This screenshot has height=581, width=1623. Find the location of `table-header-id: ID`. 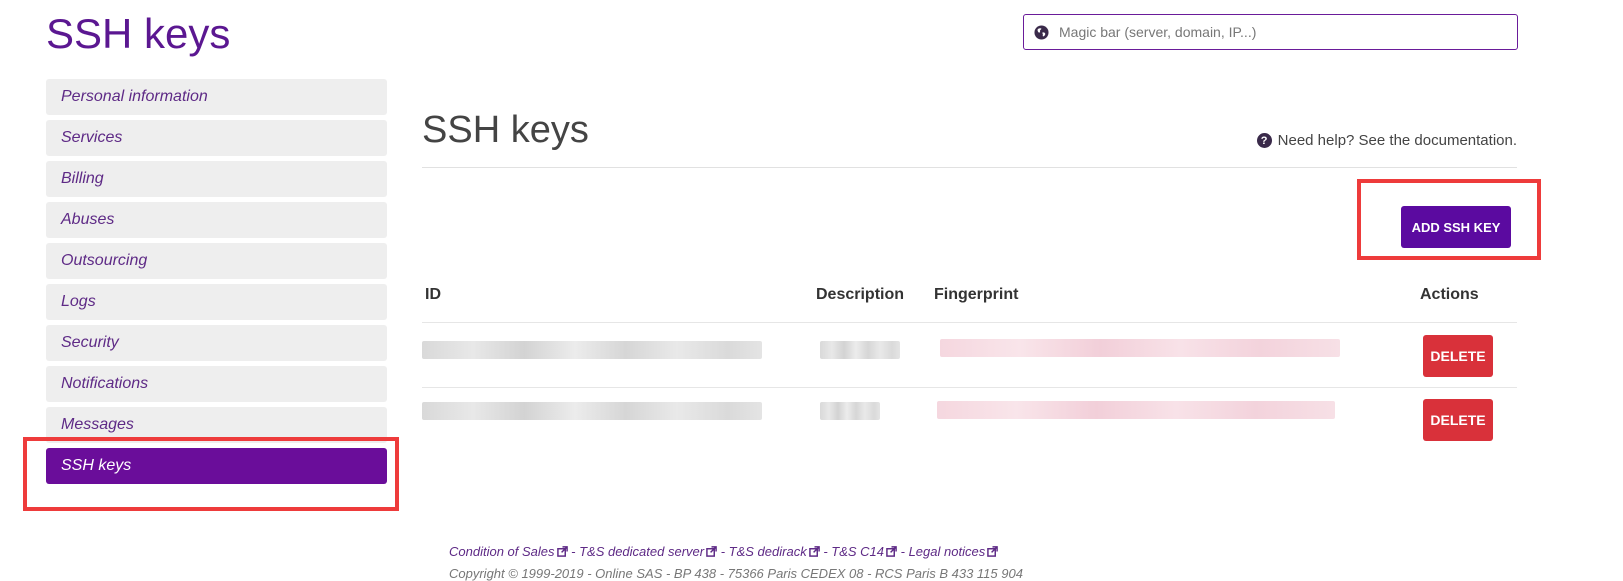

table-header-id: ID is located at coordinates (433, 294).